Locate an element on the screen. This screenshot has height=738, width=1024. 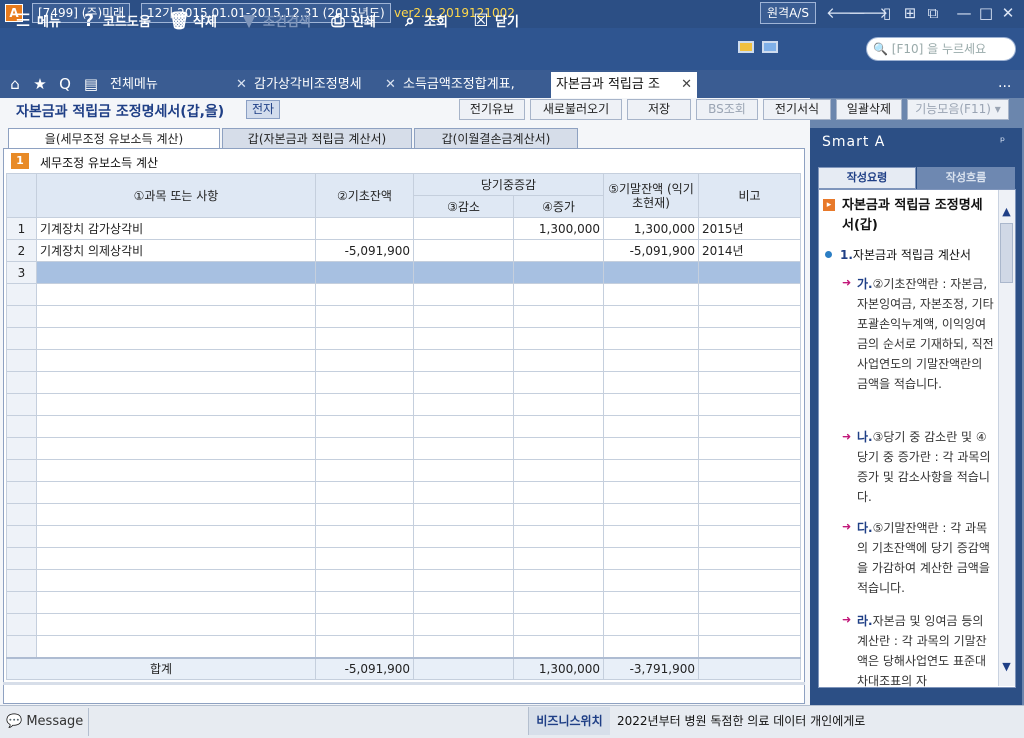
horizontal-scrollbar is located at coordinates (404, 683).